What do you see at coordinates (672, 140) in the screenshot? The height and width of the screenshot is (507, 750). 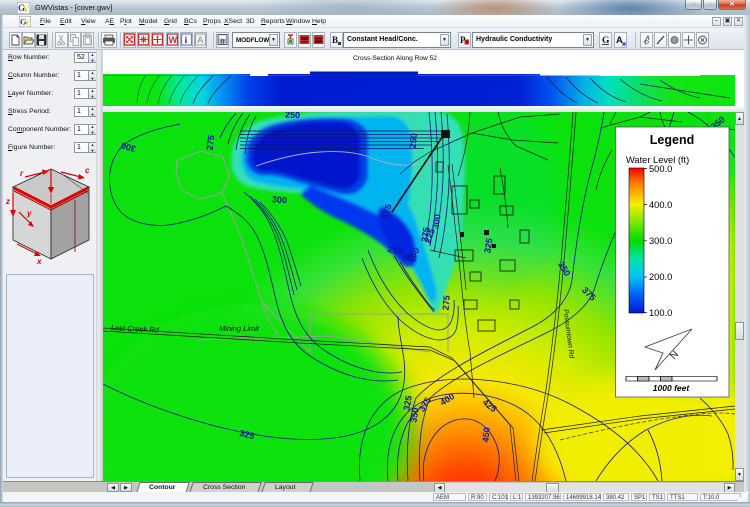 I see `svg-text: Legend` at bounding box center [672, 140].